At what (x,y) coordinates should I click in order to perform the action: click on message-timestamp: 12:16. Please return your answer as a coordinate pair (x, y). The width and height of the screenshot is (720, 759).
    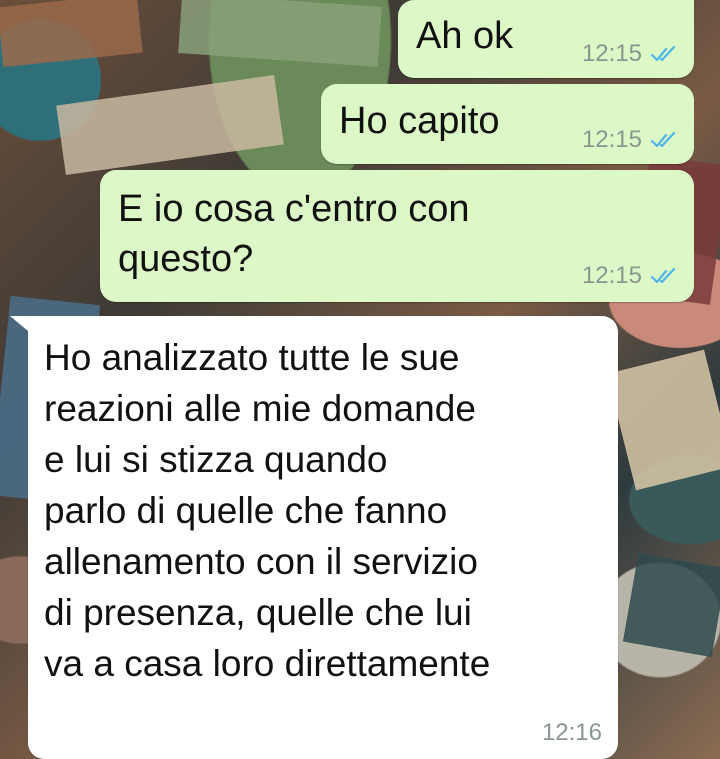
    Looking at the image, I should click on (571, 732).